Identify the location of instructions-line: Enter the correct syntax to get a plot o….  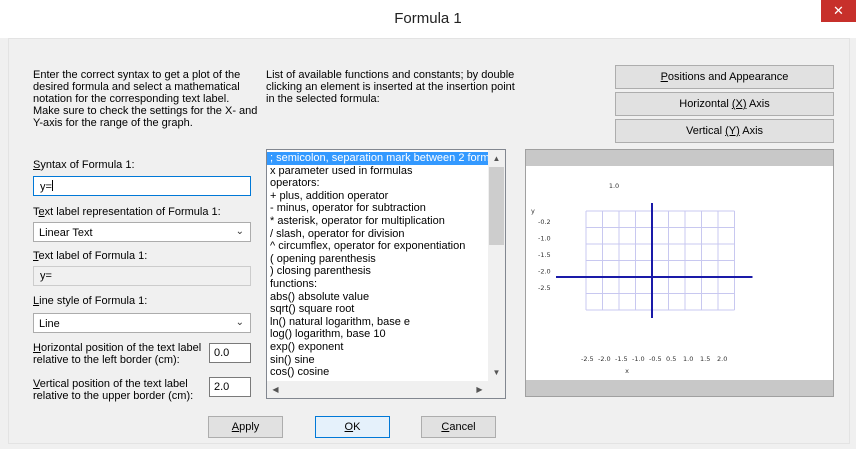
(137, 75).